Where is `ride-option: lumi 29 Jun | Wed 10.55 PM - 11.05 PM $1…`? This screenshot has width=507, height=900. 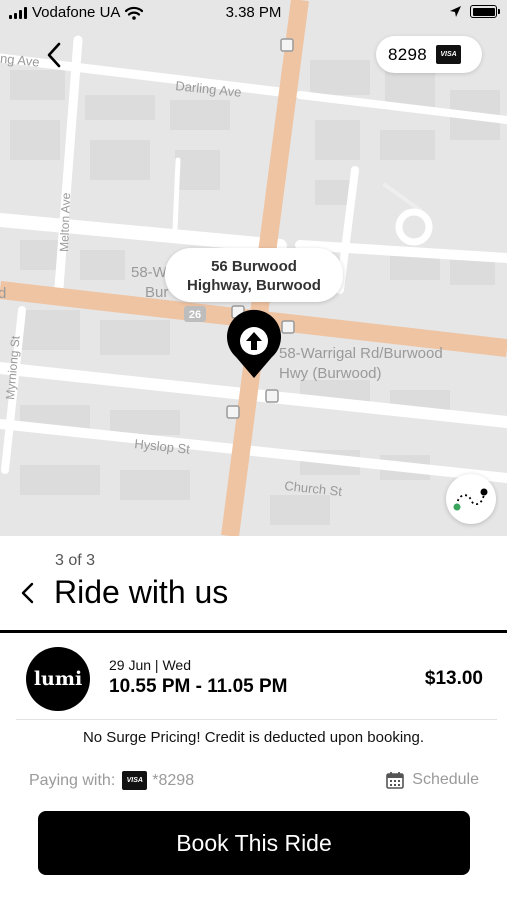 ride-option: lumi 29 Jun | Wed 10.55 PM - 11.05 PM $1… is located at coordinates (253, 677).